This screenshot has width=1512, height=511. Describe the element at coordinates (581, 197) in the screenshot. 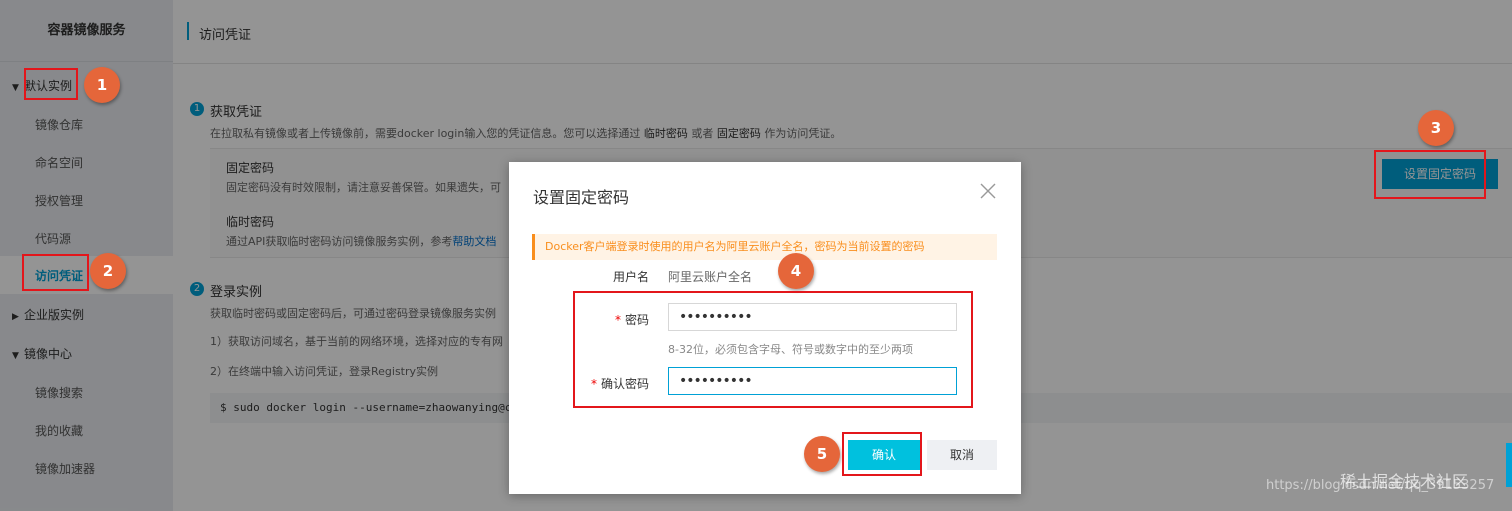

I see `dialog-title: 设置固定密码` at that location.